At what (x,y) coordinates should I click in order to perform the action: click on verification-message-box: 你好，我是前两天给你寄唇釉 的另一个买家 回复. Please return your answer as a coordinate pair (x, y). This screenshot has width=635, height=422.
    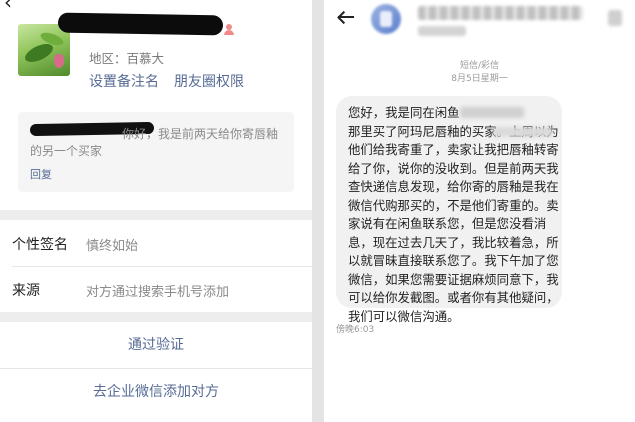
    Looking at the image, I should click on (156, 152).